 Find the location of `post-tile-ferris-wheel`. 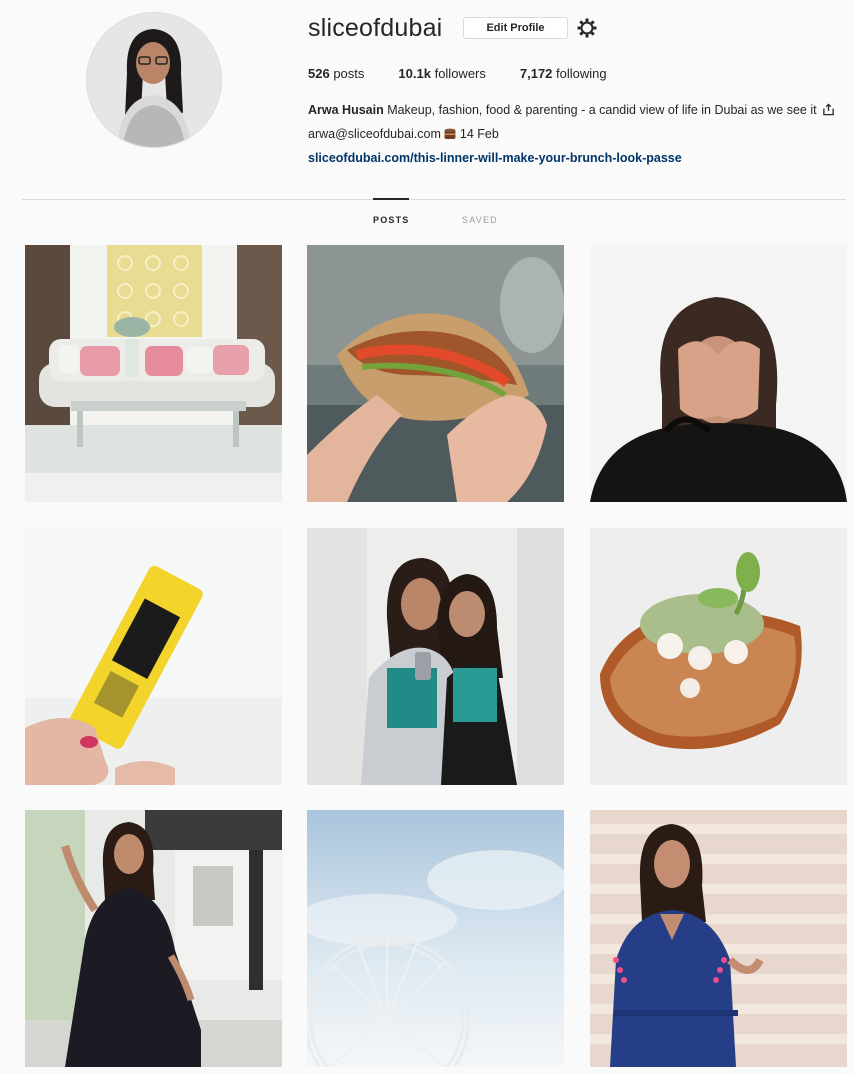

post-tile-ferris-wheel is located at coordinates (435, 938).